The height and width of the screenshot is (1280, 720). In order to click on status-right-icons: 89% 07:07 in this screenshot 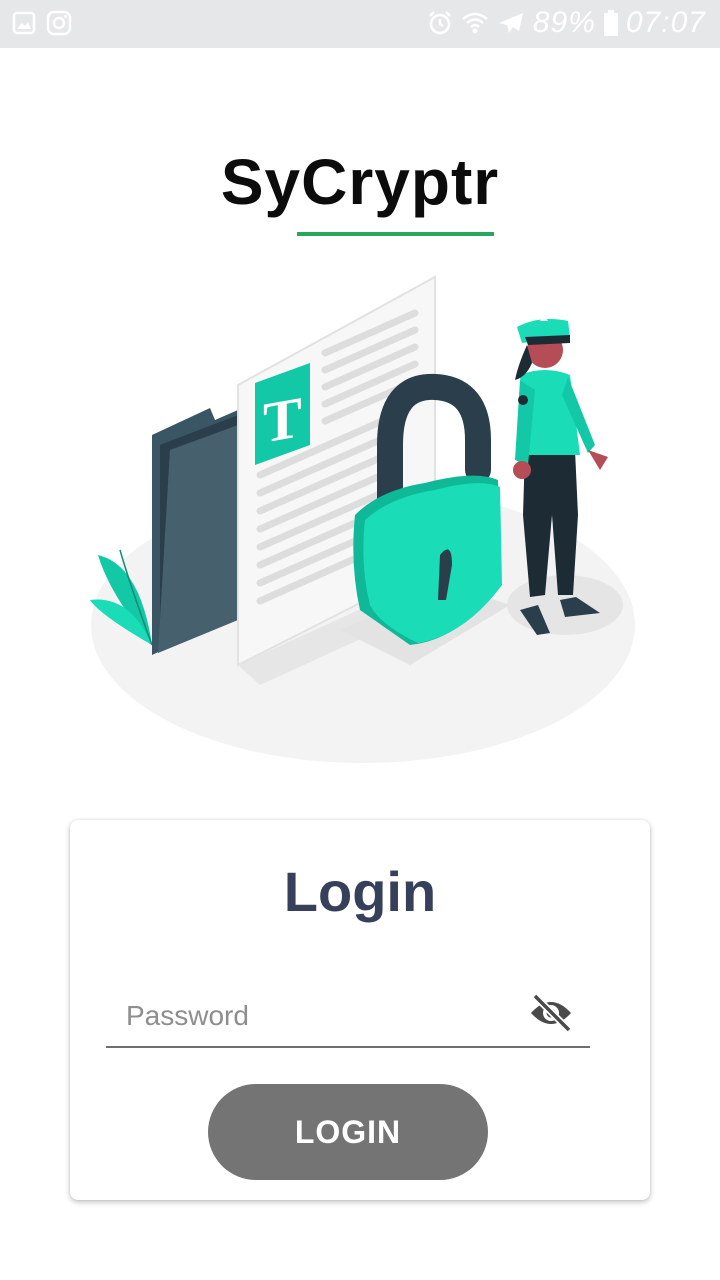, I will do `click(566, 23)`.